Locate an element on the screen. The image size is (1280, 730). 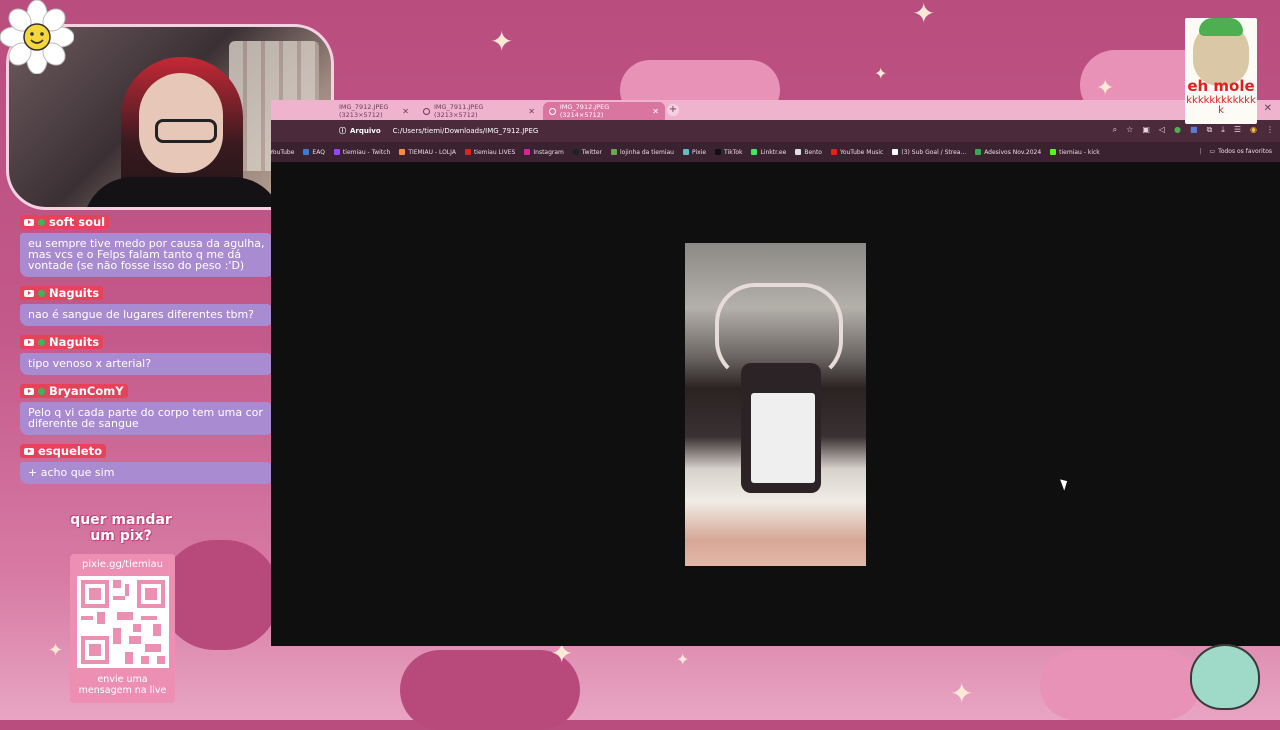
bookmark-item: lojinha da tiemiau is located at coordinates (642, 152).